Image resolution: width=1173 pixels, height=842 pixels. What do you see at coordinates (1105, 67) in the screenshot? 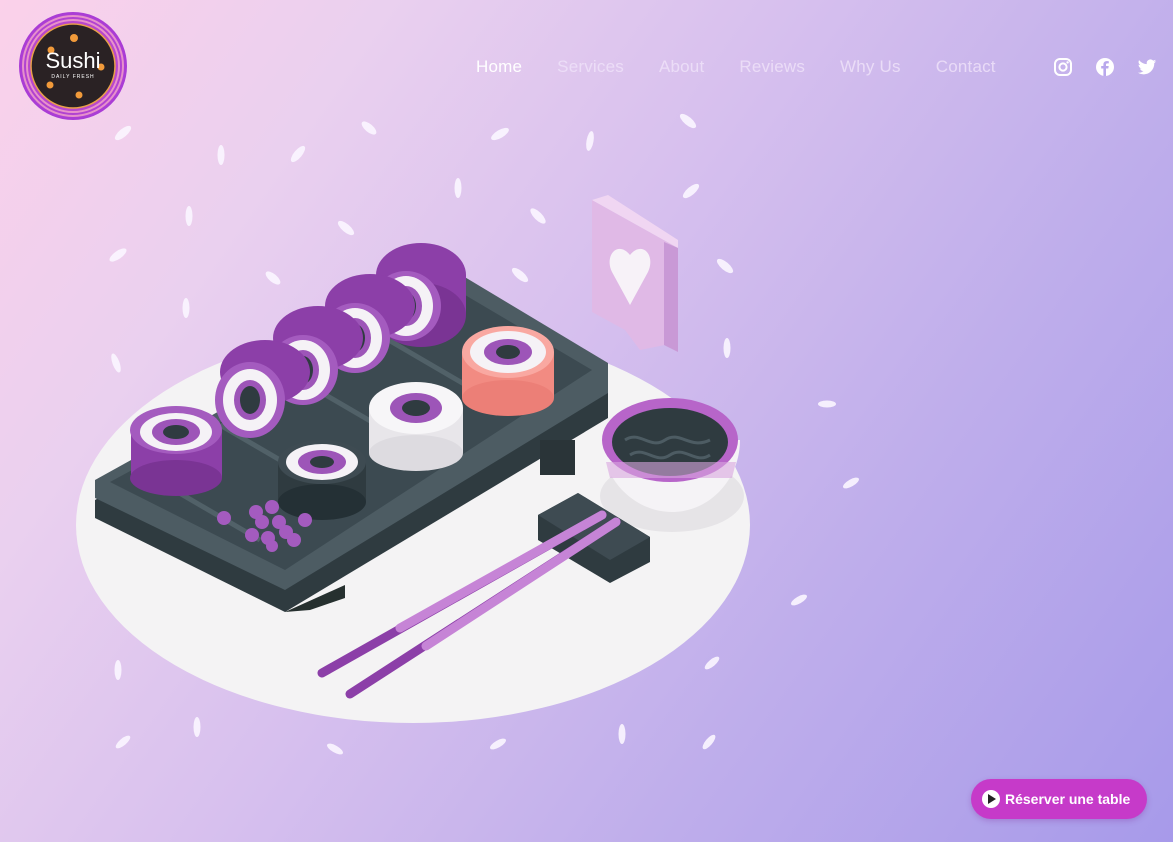
I see `facebook-icon` at bounding box center [1105, 67].